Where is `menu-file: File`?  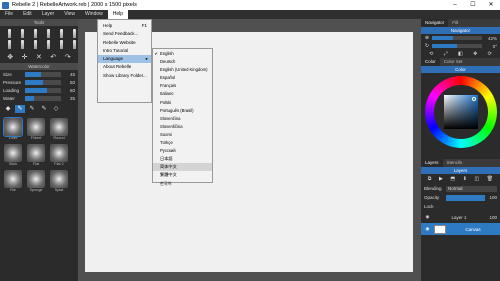 menu-file: File is located at coordinates (9, 14).